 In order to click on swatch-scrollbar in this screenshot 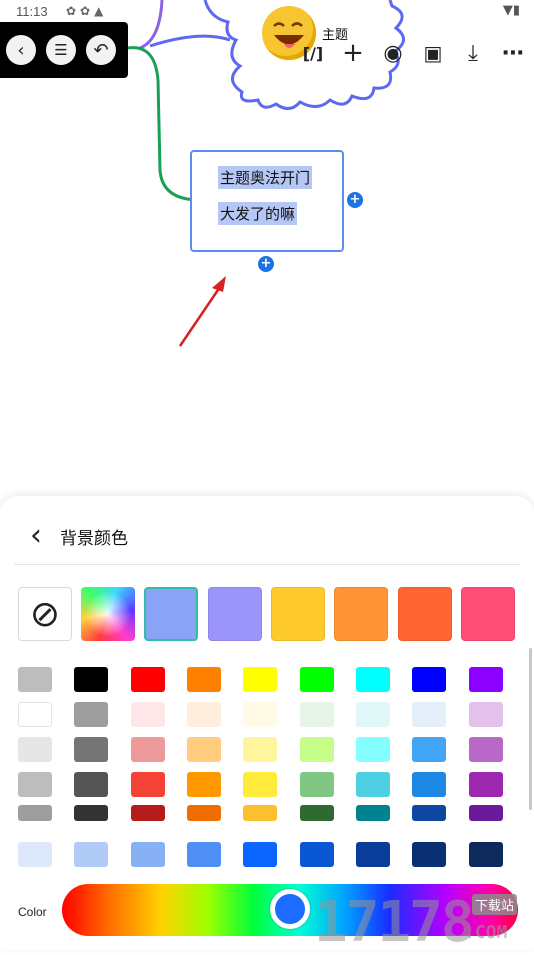, I will do `click(530, 729)`.